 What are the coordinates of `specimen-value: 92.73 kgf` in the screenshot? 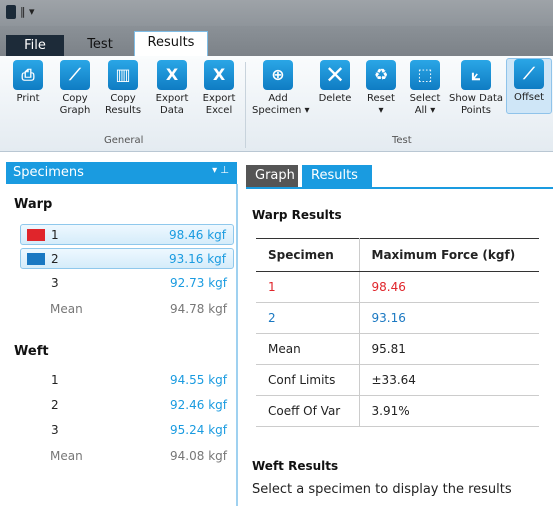 It's located at (198, 283).